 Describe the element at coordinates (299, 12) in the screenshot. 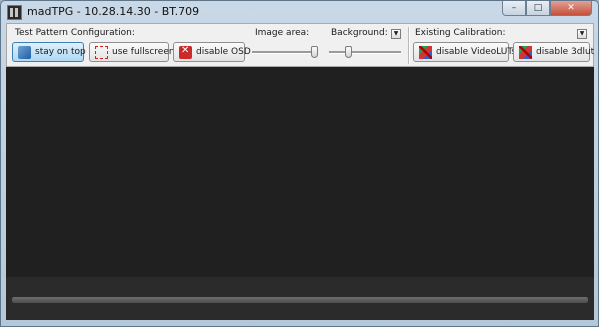

I see `title-bar: madTPG - 10.28.14.30 - BT.709 – □ ✕` at that location.